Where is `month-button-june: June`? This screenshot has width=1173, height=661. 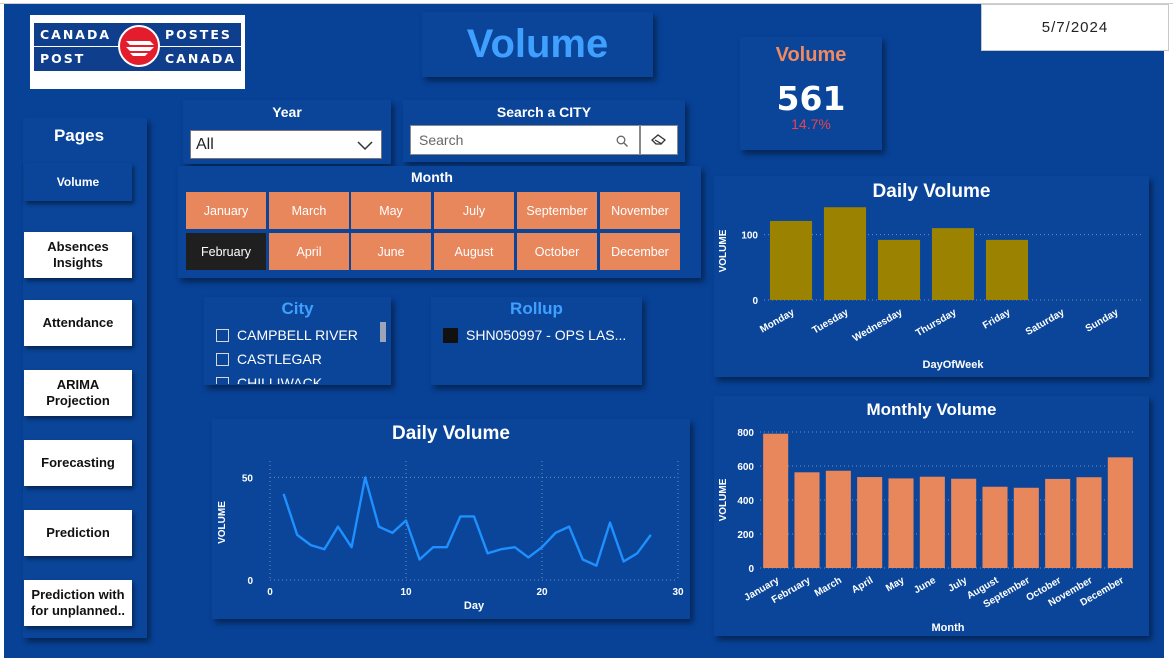 month-button-june: June is located at coordinates (391, 251).